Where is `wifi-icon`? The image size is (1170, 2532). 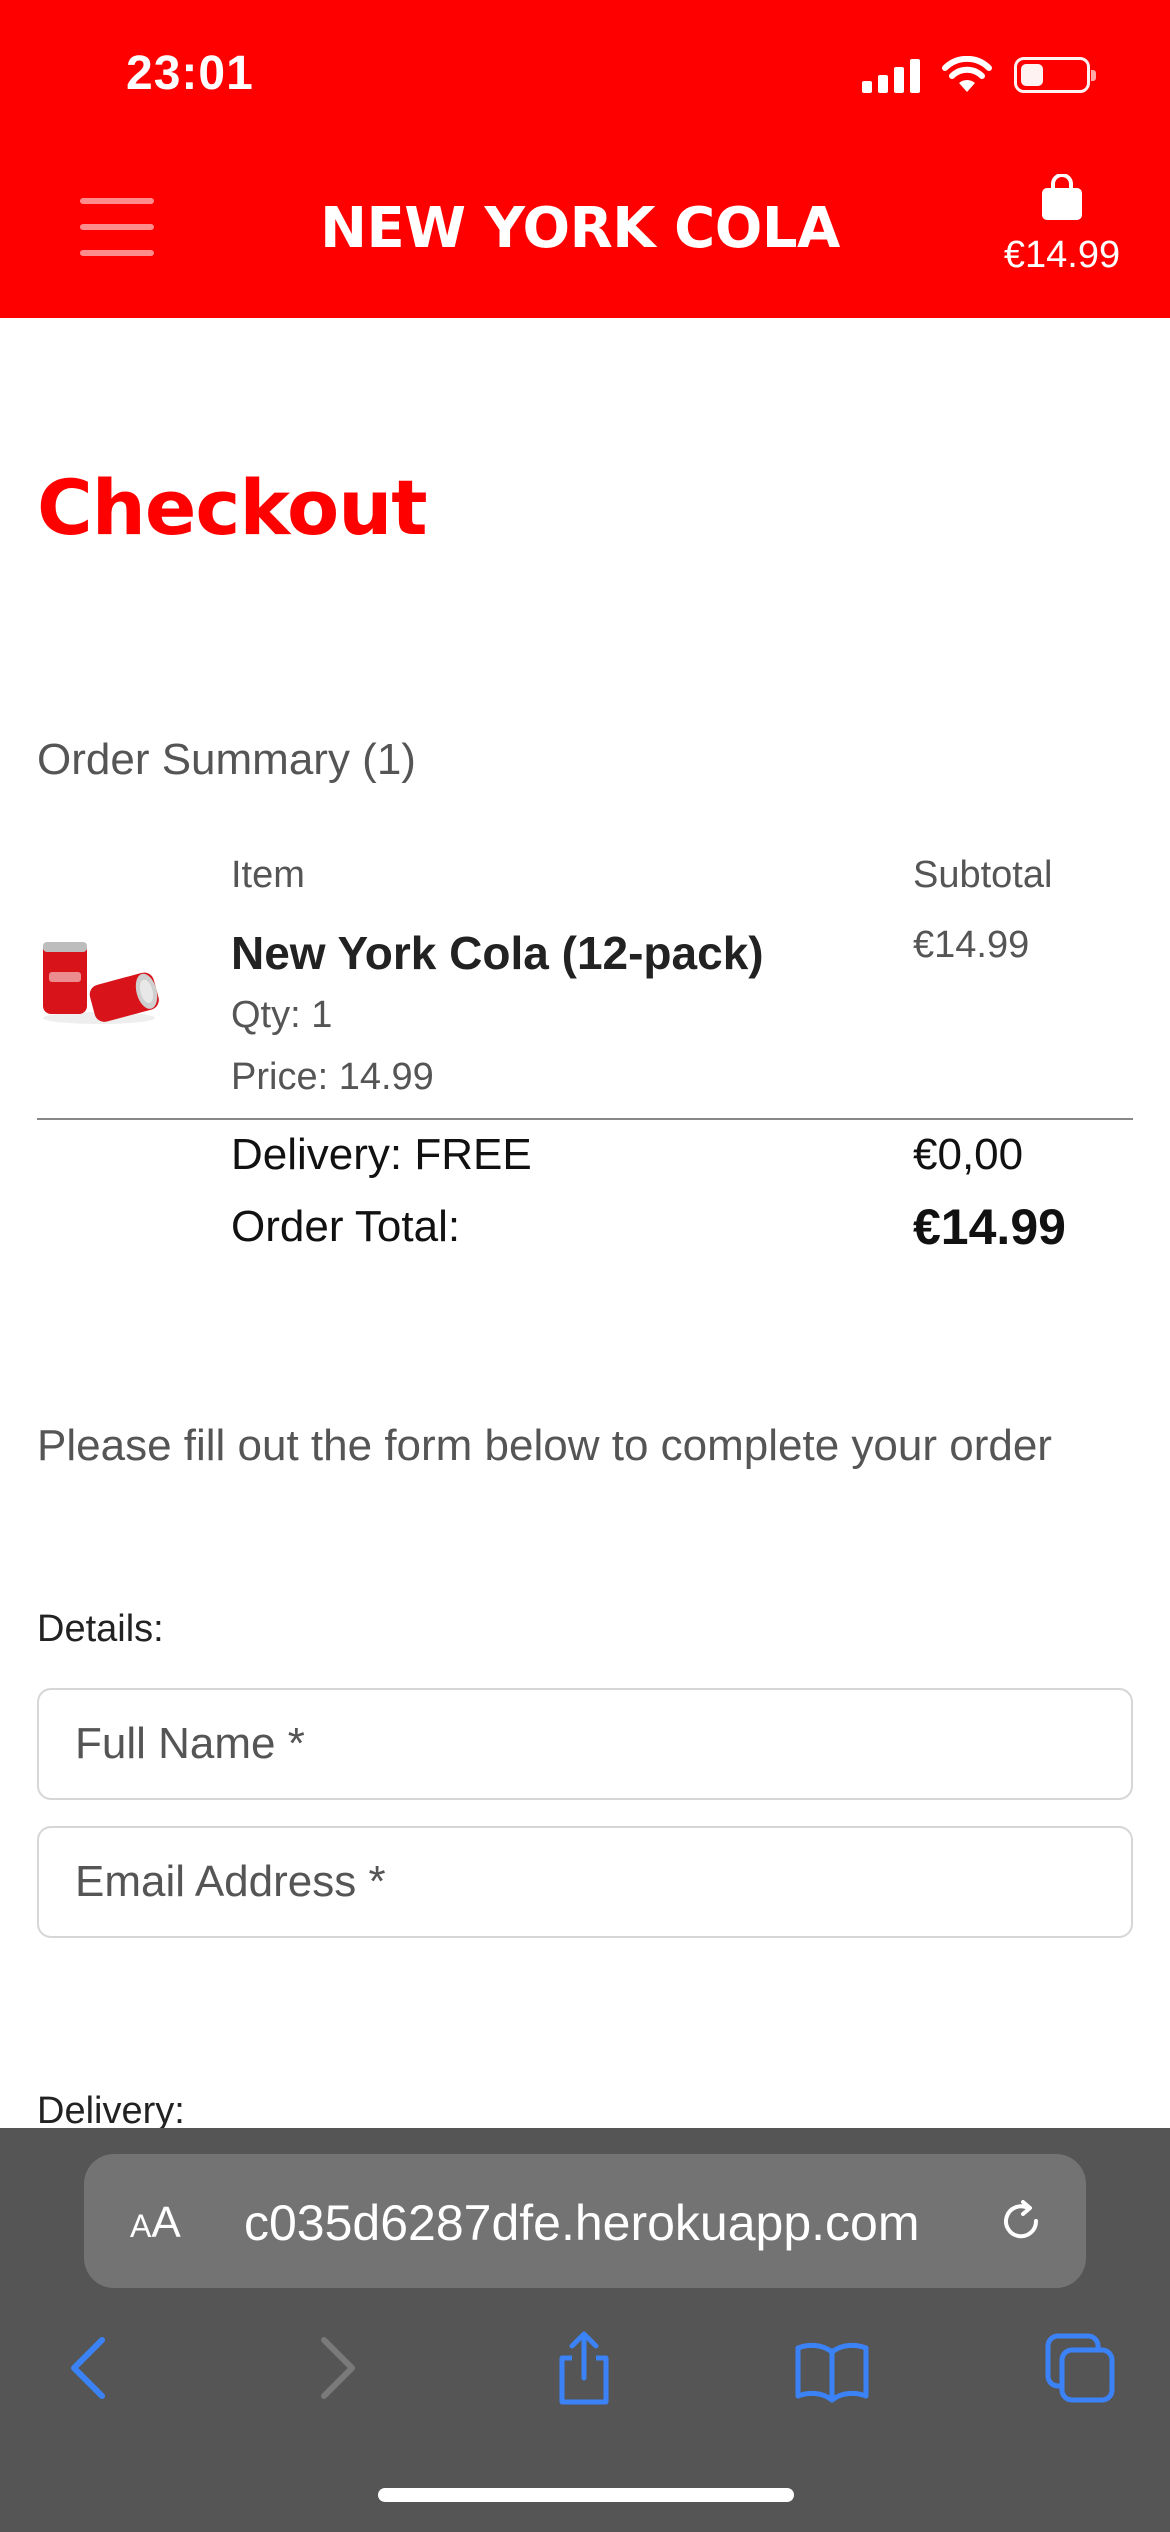 wifi-icon is located at coordinates (967, 74).